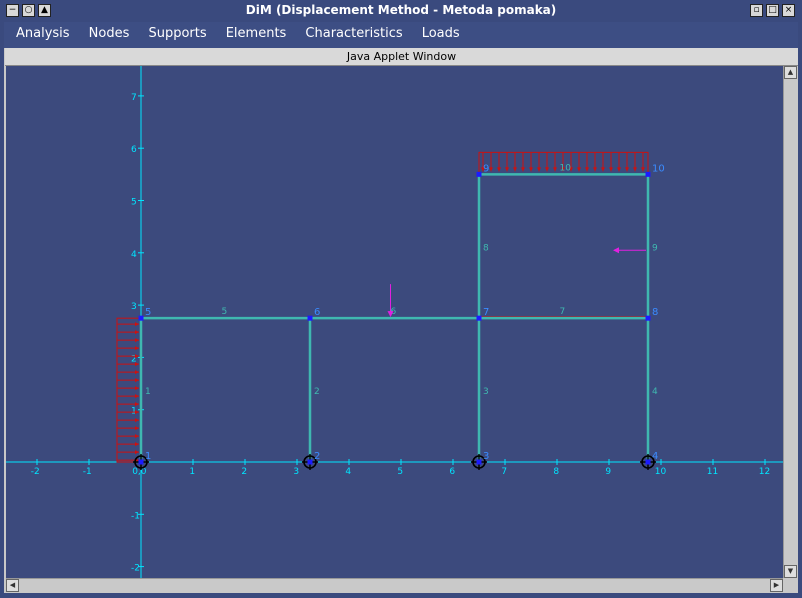 Image resolution: width=802 pixels, height=598 pixels. Describe the element at coordinates (40, 35) in the screenshot. I see `menu-analysis: Analysis` at that location.